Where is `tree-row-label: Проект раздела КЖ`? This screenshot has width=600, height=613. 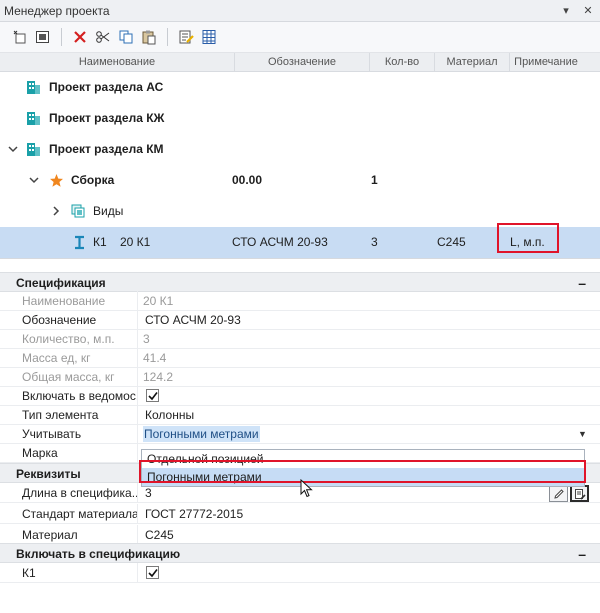
tree-row-label: Проект раздела КЖ is located at coordinates (107, 118).